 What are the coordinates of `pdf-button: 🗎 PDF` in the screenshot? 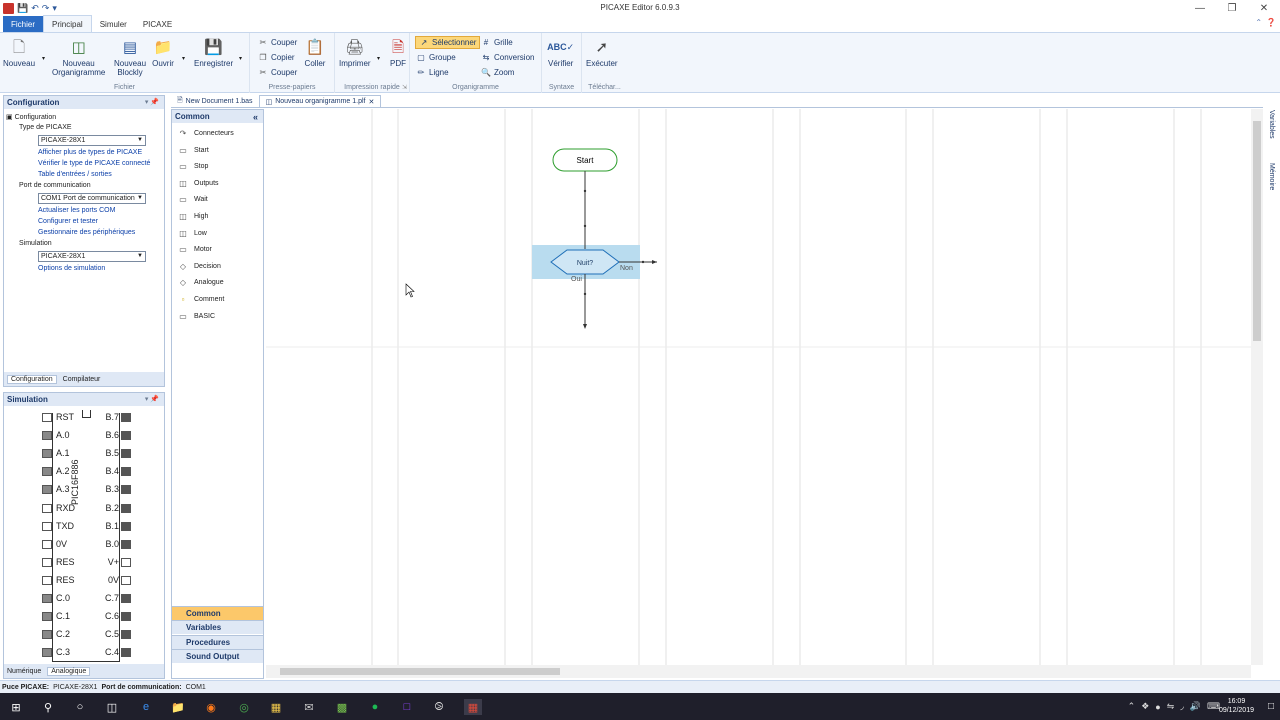 It's located at (398, 53).